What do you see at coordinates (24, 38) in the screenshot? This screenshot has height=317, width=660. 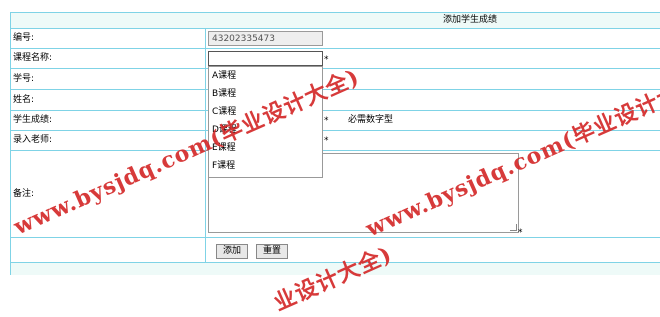 I see `label-student-id-code: 编号:` at bounding box center [24, 38].